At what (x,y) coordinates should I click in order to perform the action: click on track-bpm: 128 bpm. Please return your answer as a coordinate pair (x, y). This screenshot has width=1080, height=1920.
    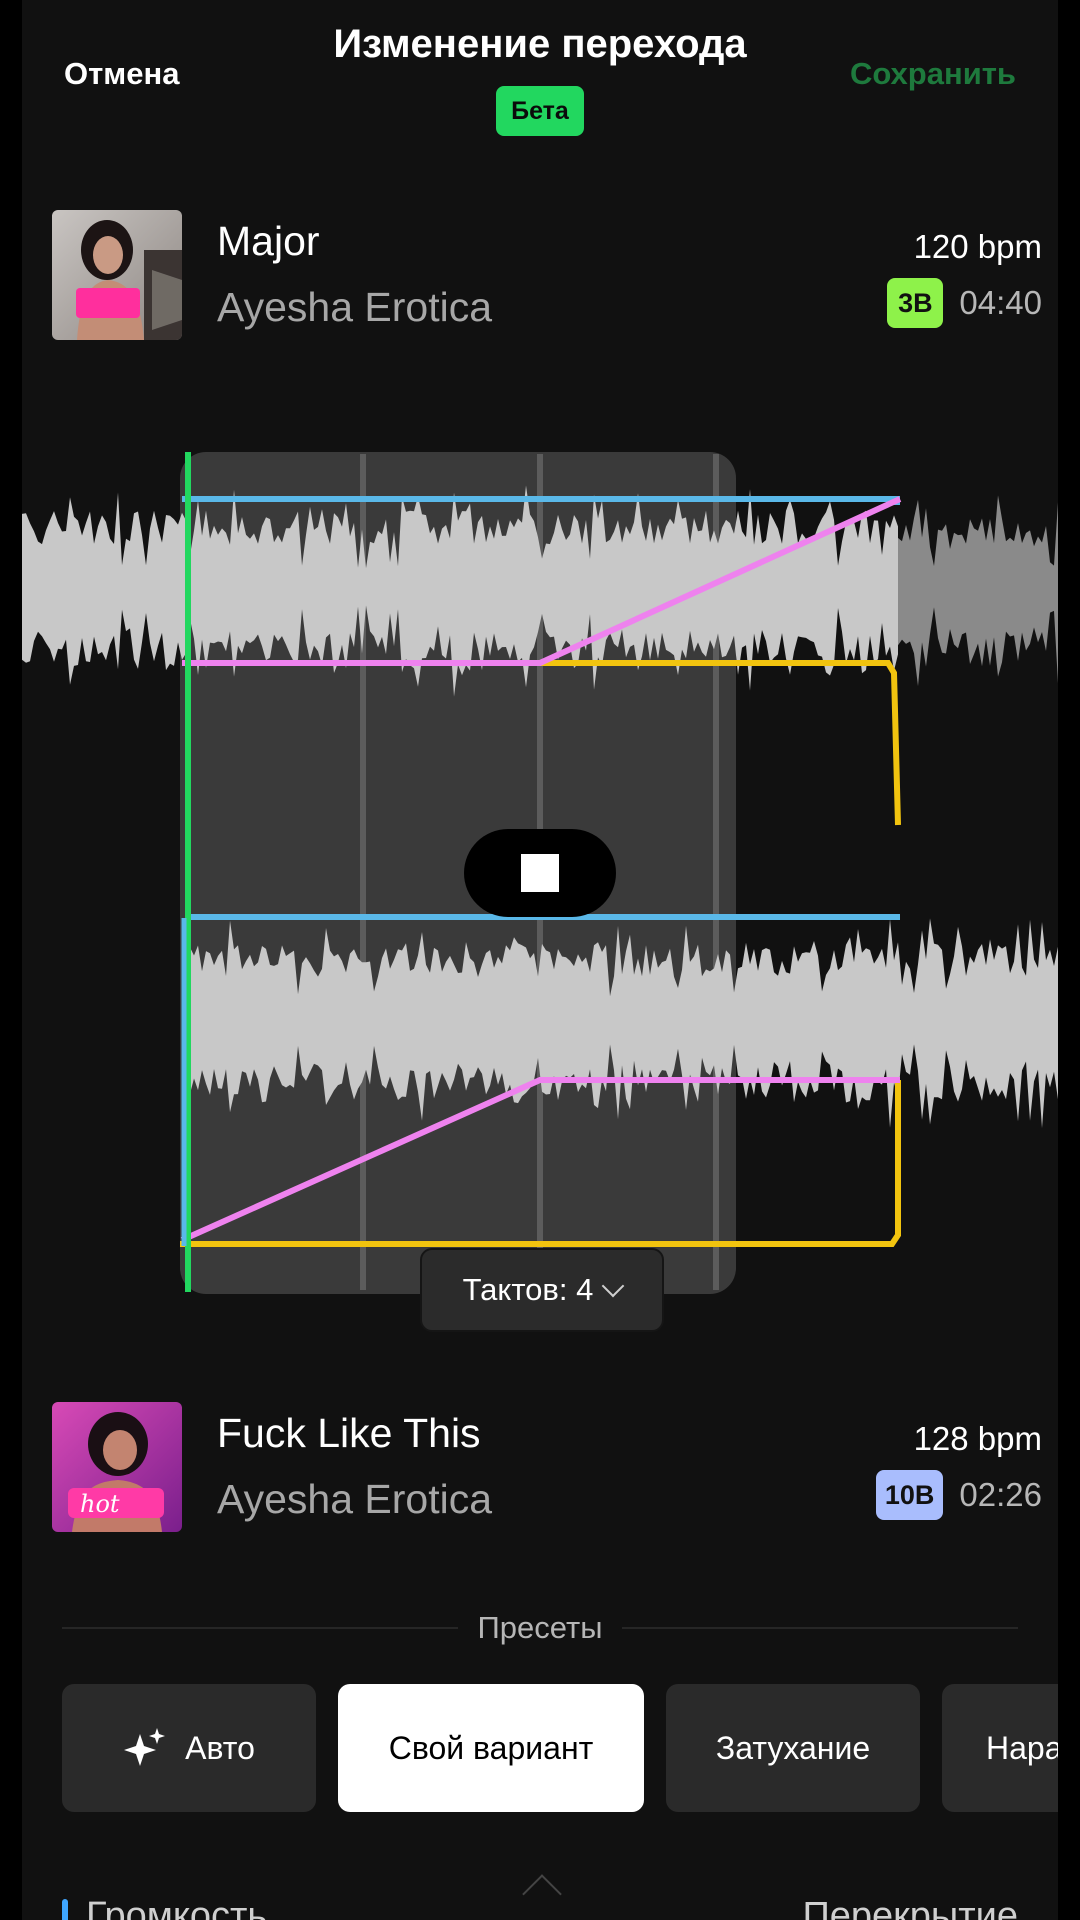
    Looking at the image, I should click on (977, 1438).